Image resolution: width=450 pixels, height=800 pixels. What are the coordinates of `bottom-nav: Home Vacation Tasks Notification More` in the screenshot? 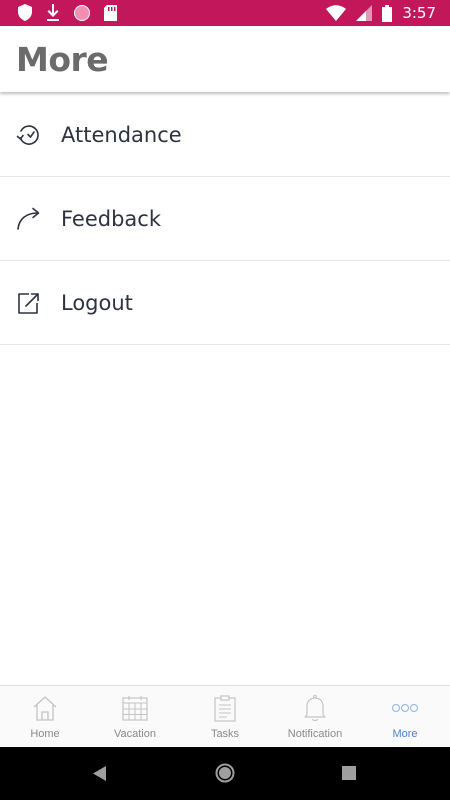 It's located at (225, 716).